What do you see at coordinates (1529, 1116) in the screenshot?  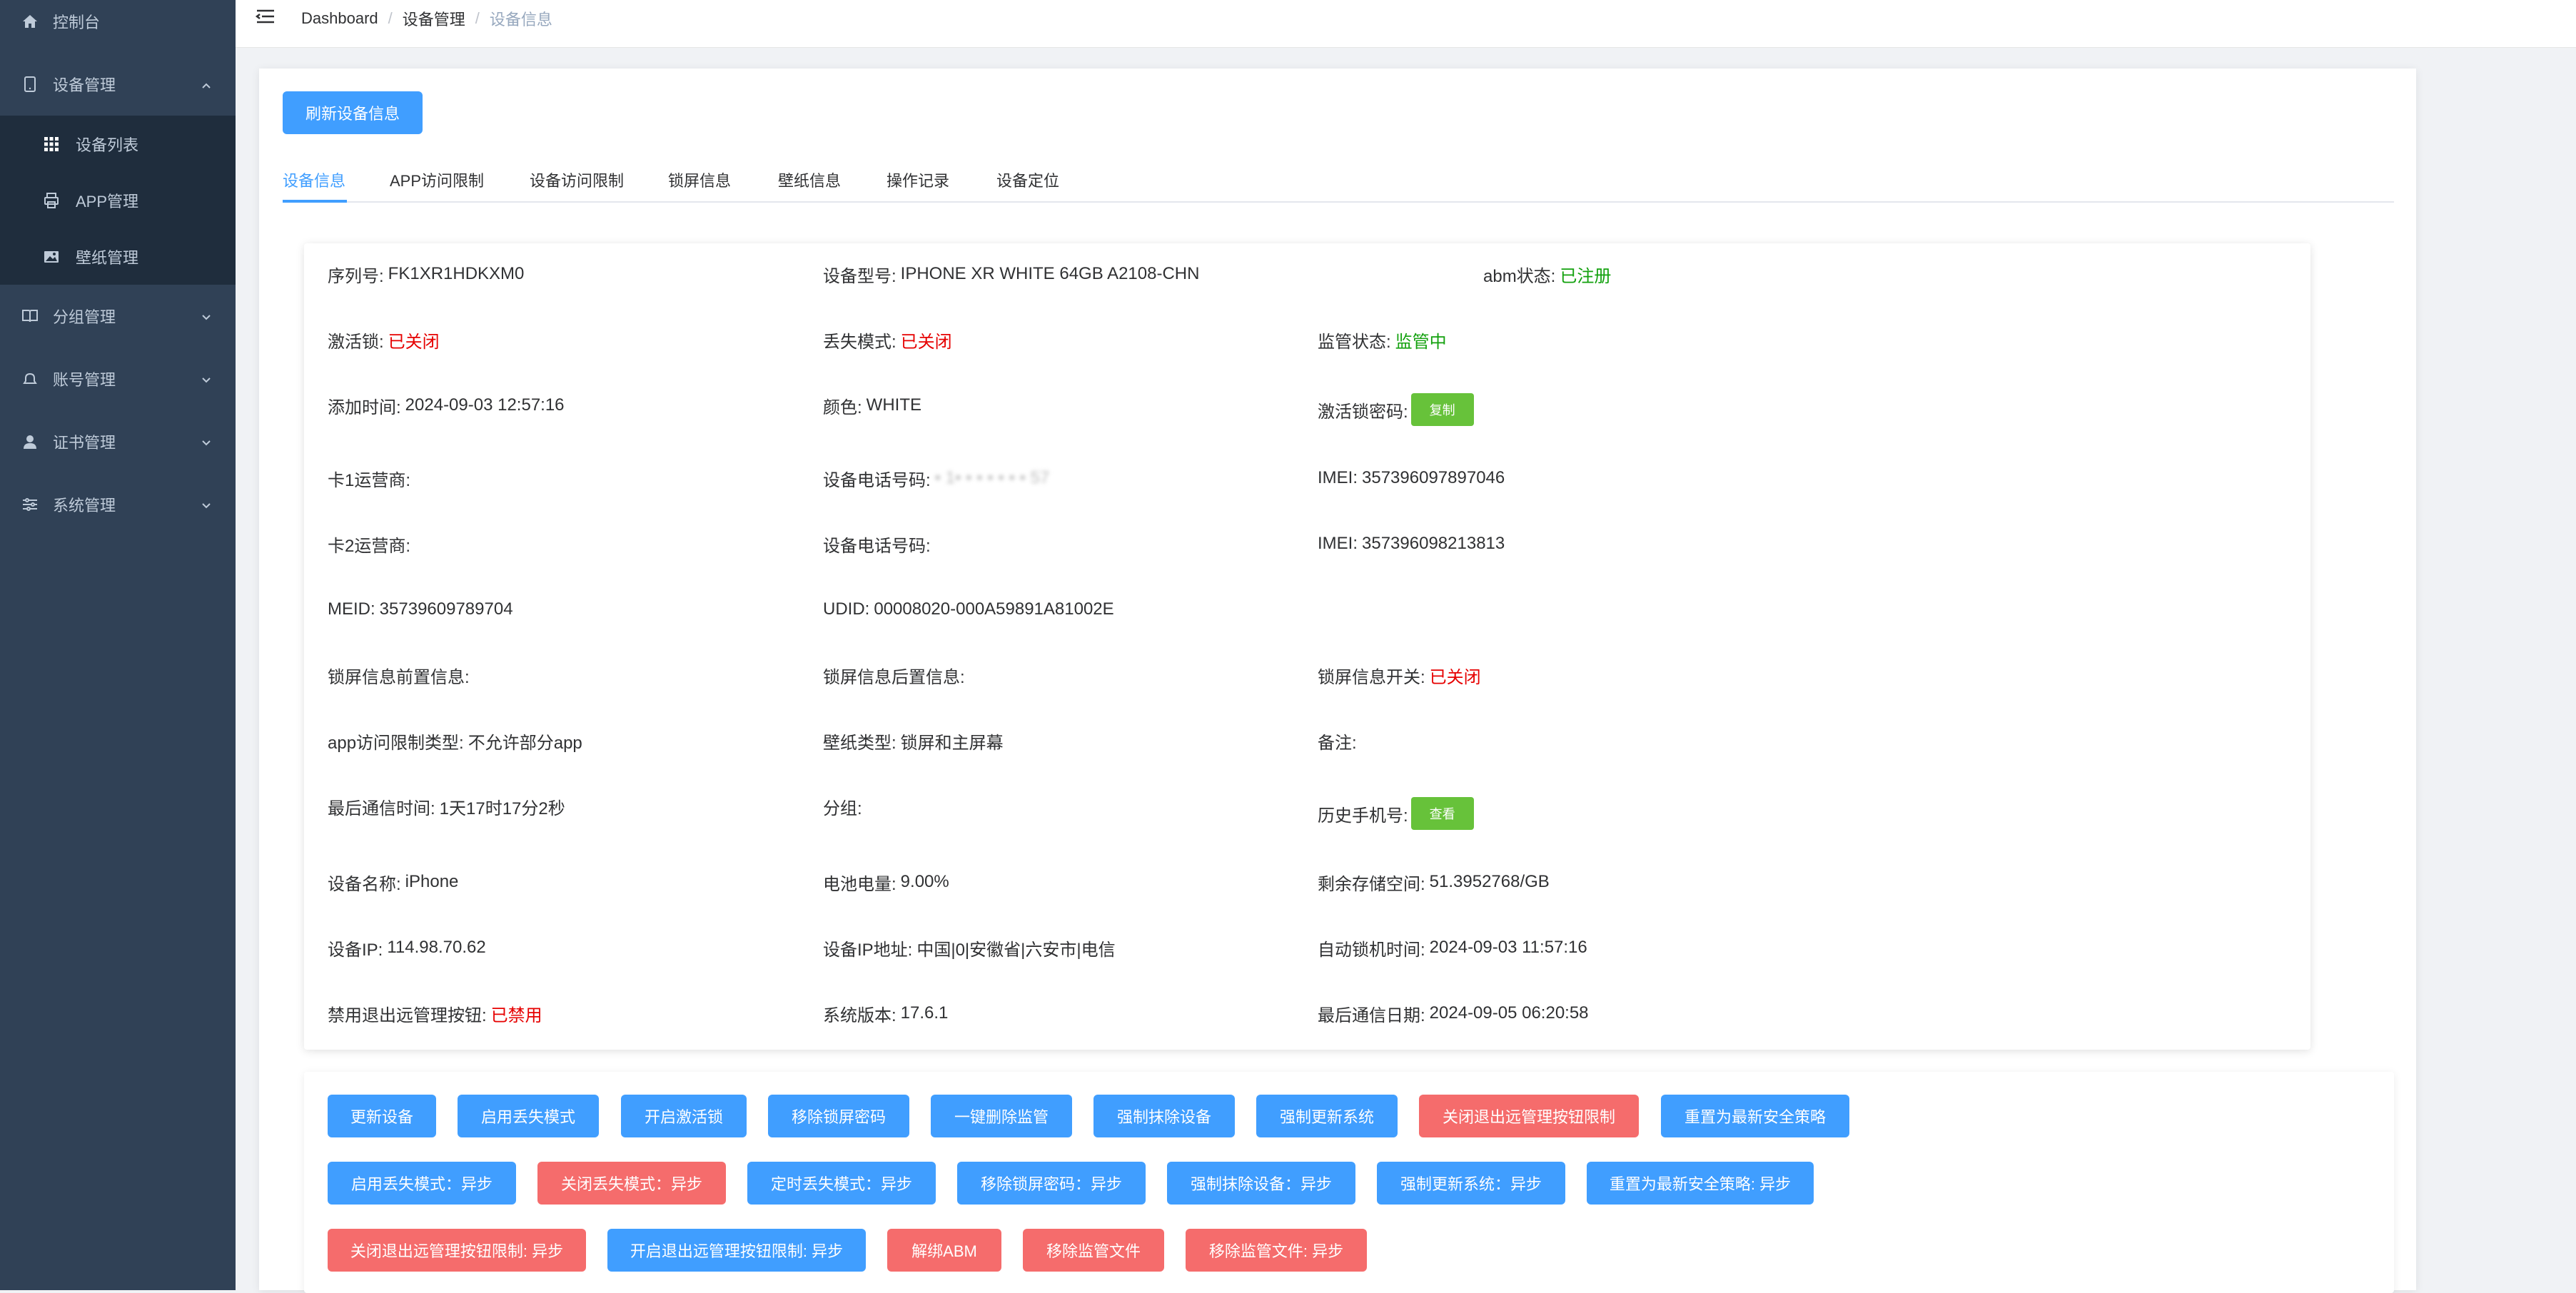 I see `disable-exit-limit-button: 关闭退出远管理按钮限制` at bounding box center [1529, 1116].